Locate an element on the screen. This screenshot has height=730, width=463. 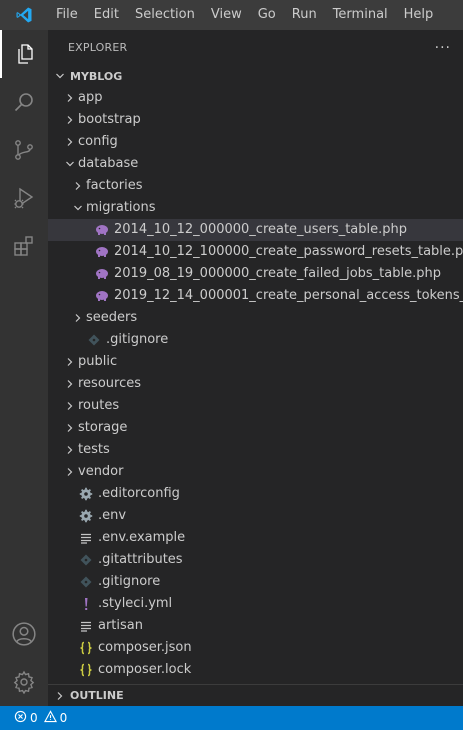
git-file-icon is located at coordinates (94, 340).